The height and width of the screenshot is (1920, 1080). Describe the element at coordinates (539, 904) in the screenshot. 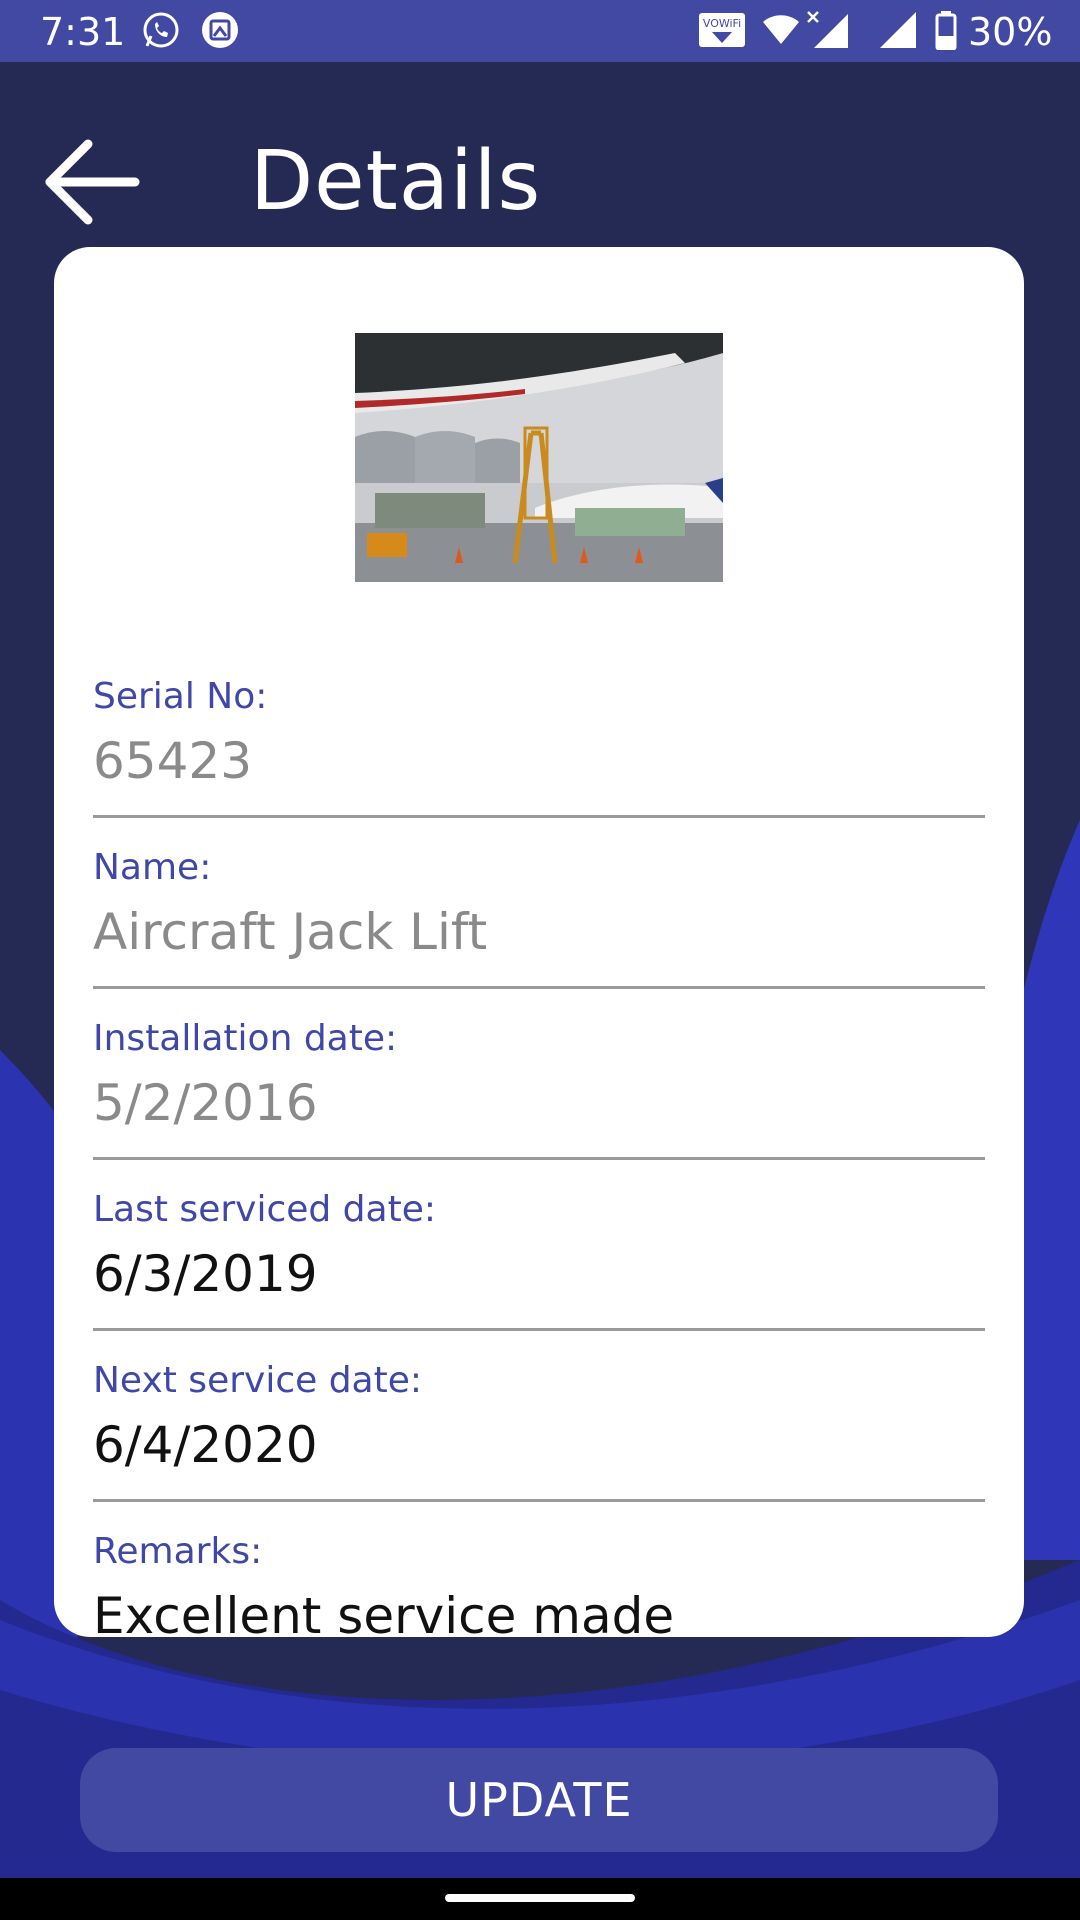

I see `name-field: Name: Aircraft Jack Lift` at that location.